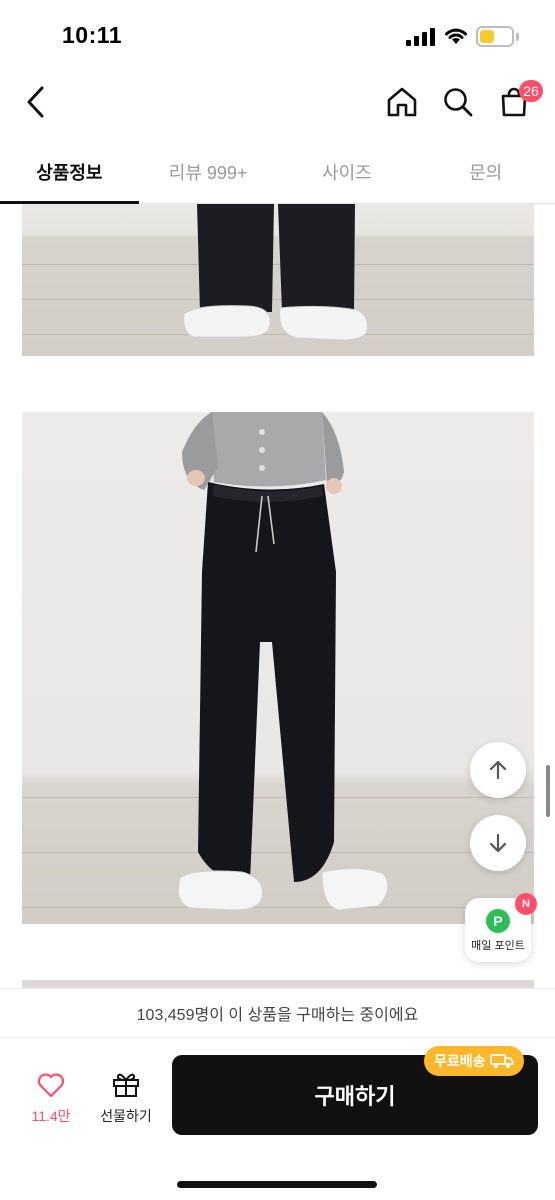 The width and height of the screenshot is (555, 1200). Describe the element at coordinates (277, 103) in the screenshot. I see `top-nav-bar` at that location.